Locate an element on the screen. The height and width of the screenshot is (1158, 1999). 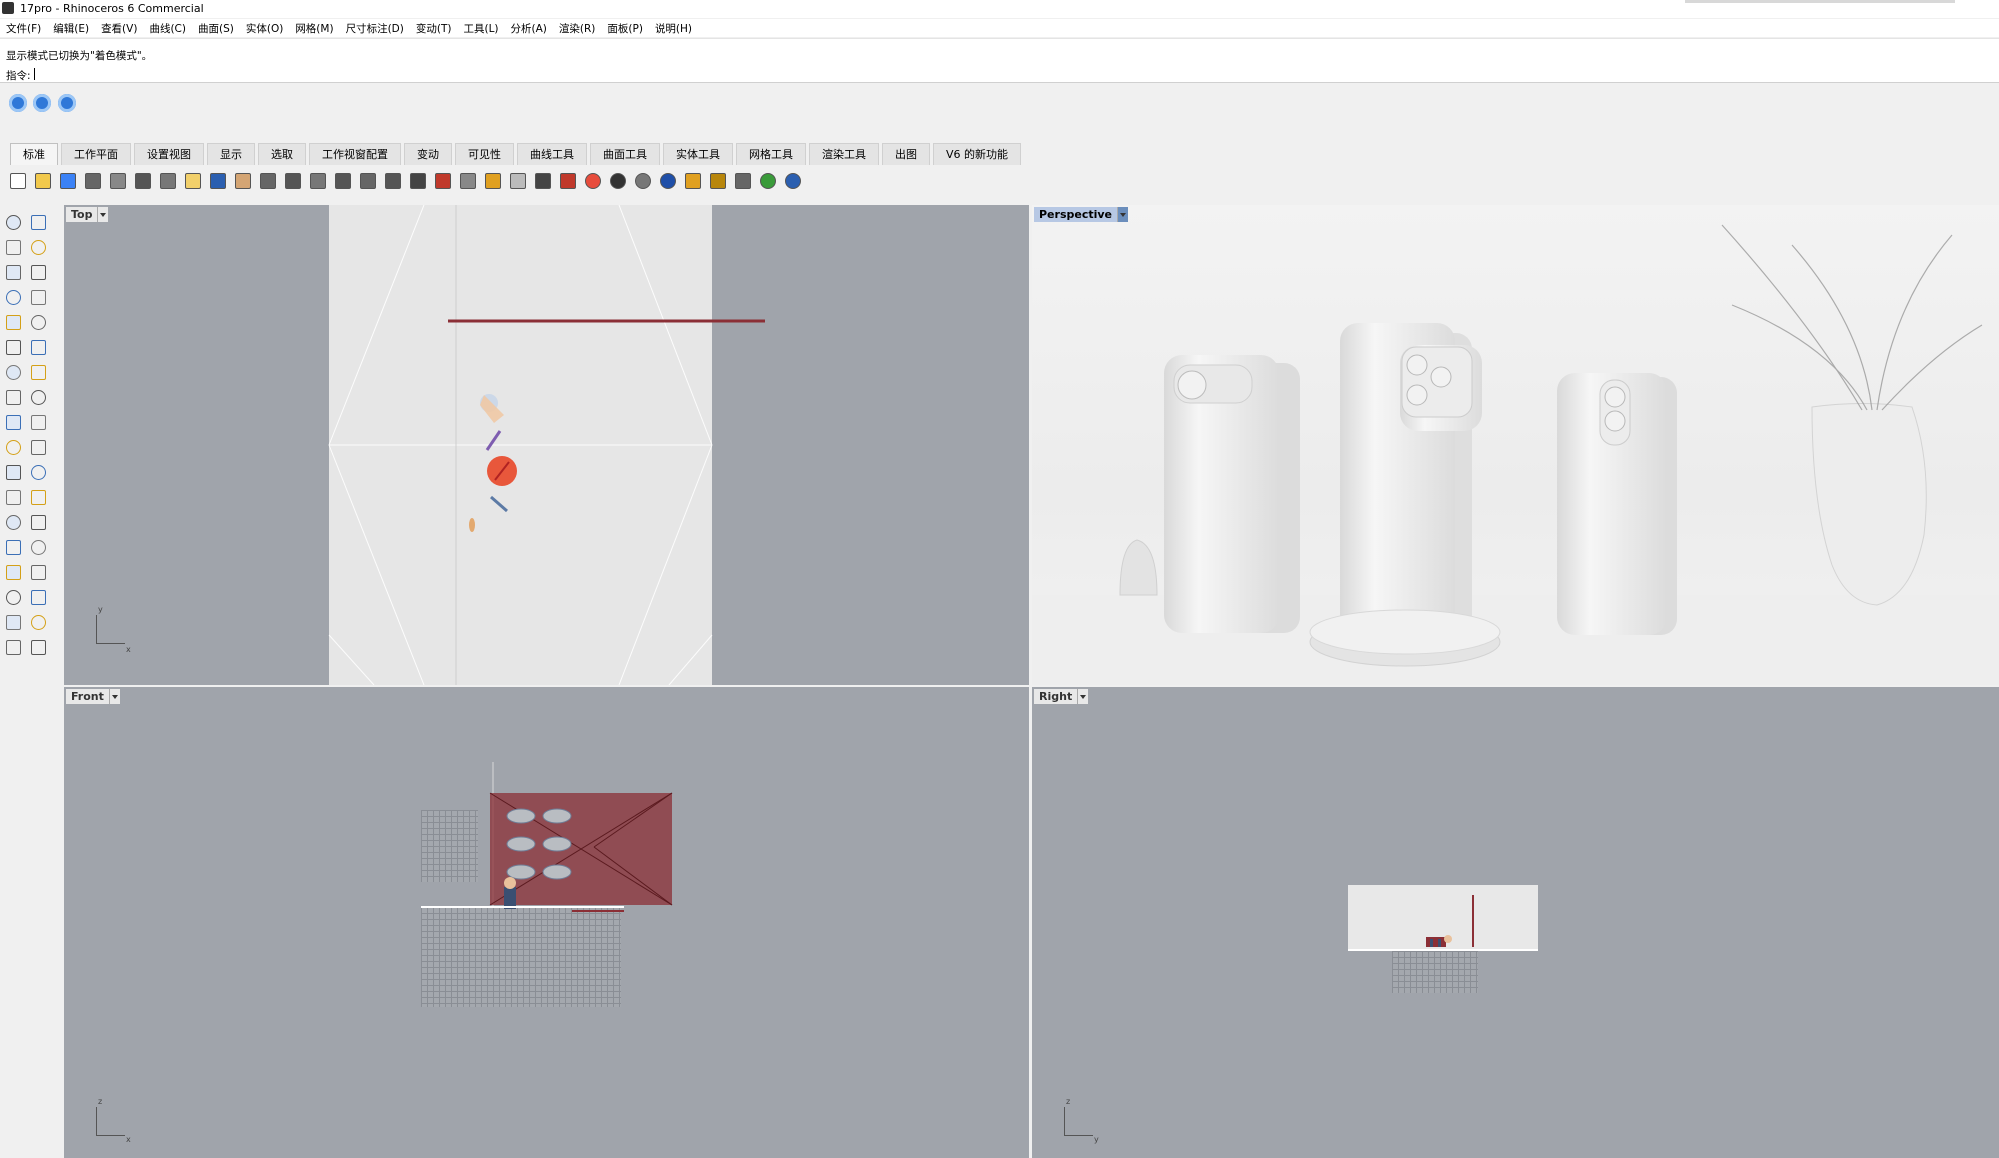
filter-icon is located at coordinates (692, 181).